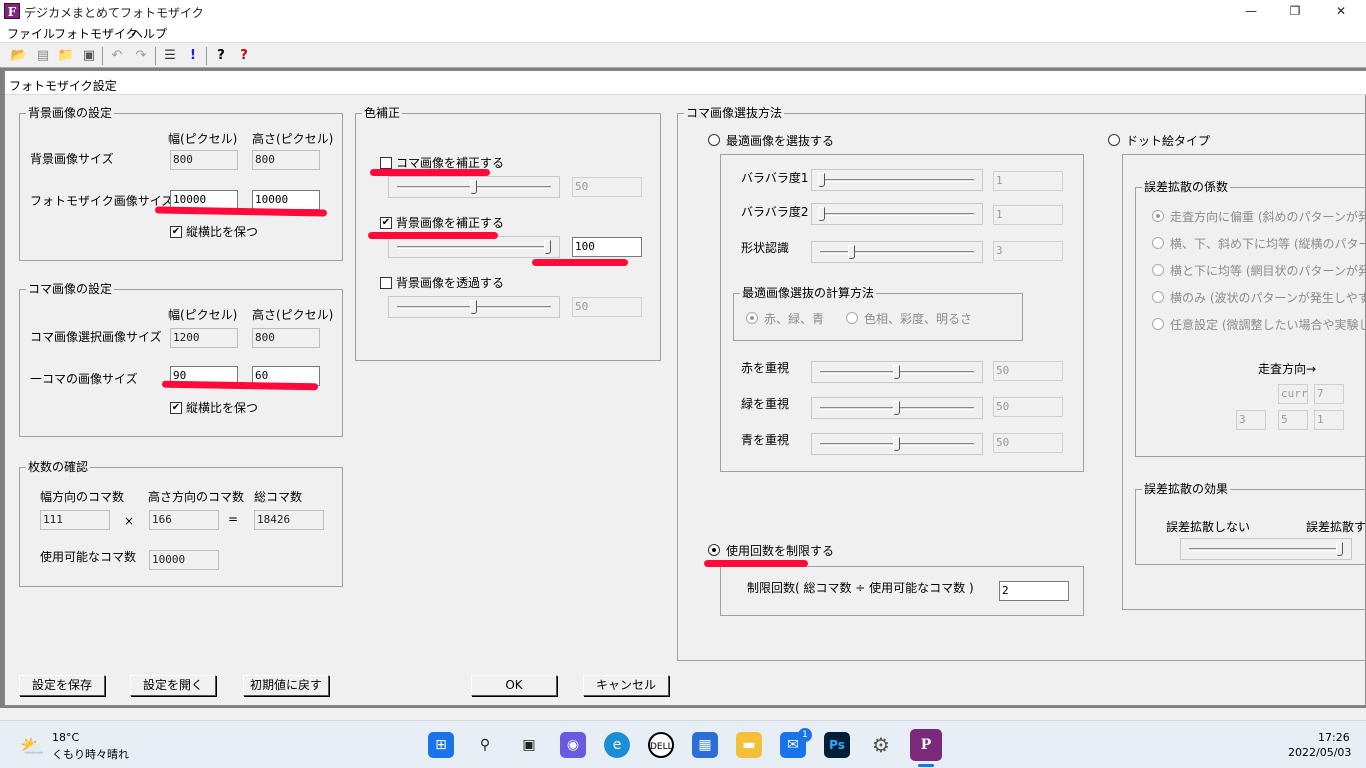 This screenshot has width=1366, height=768. Describe the element at coordinates (573, 745) in the screenshot. I see `chat-icon: ◉` at that location.